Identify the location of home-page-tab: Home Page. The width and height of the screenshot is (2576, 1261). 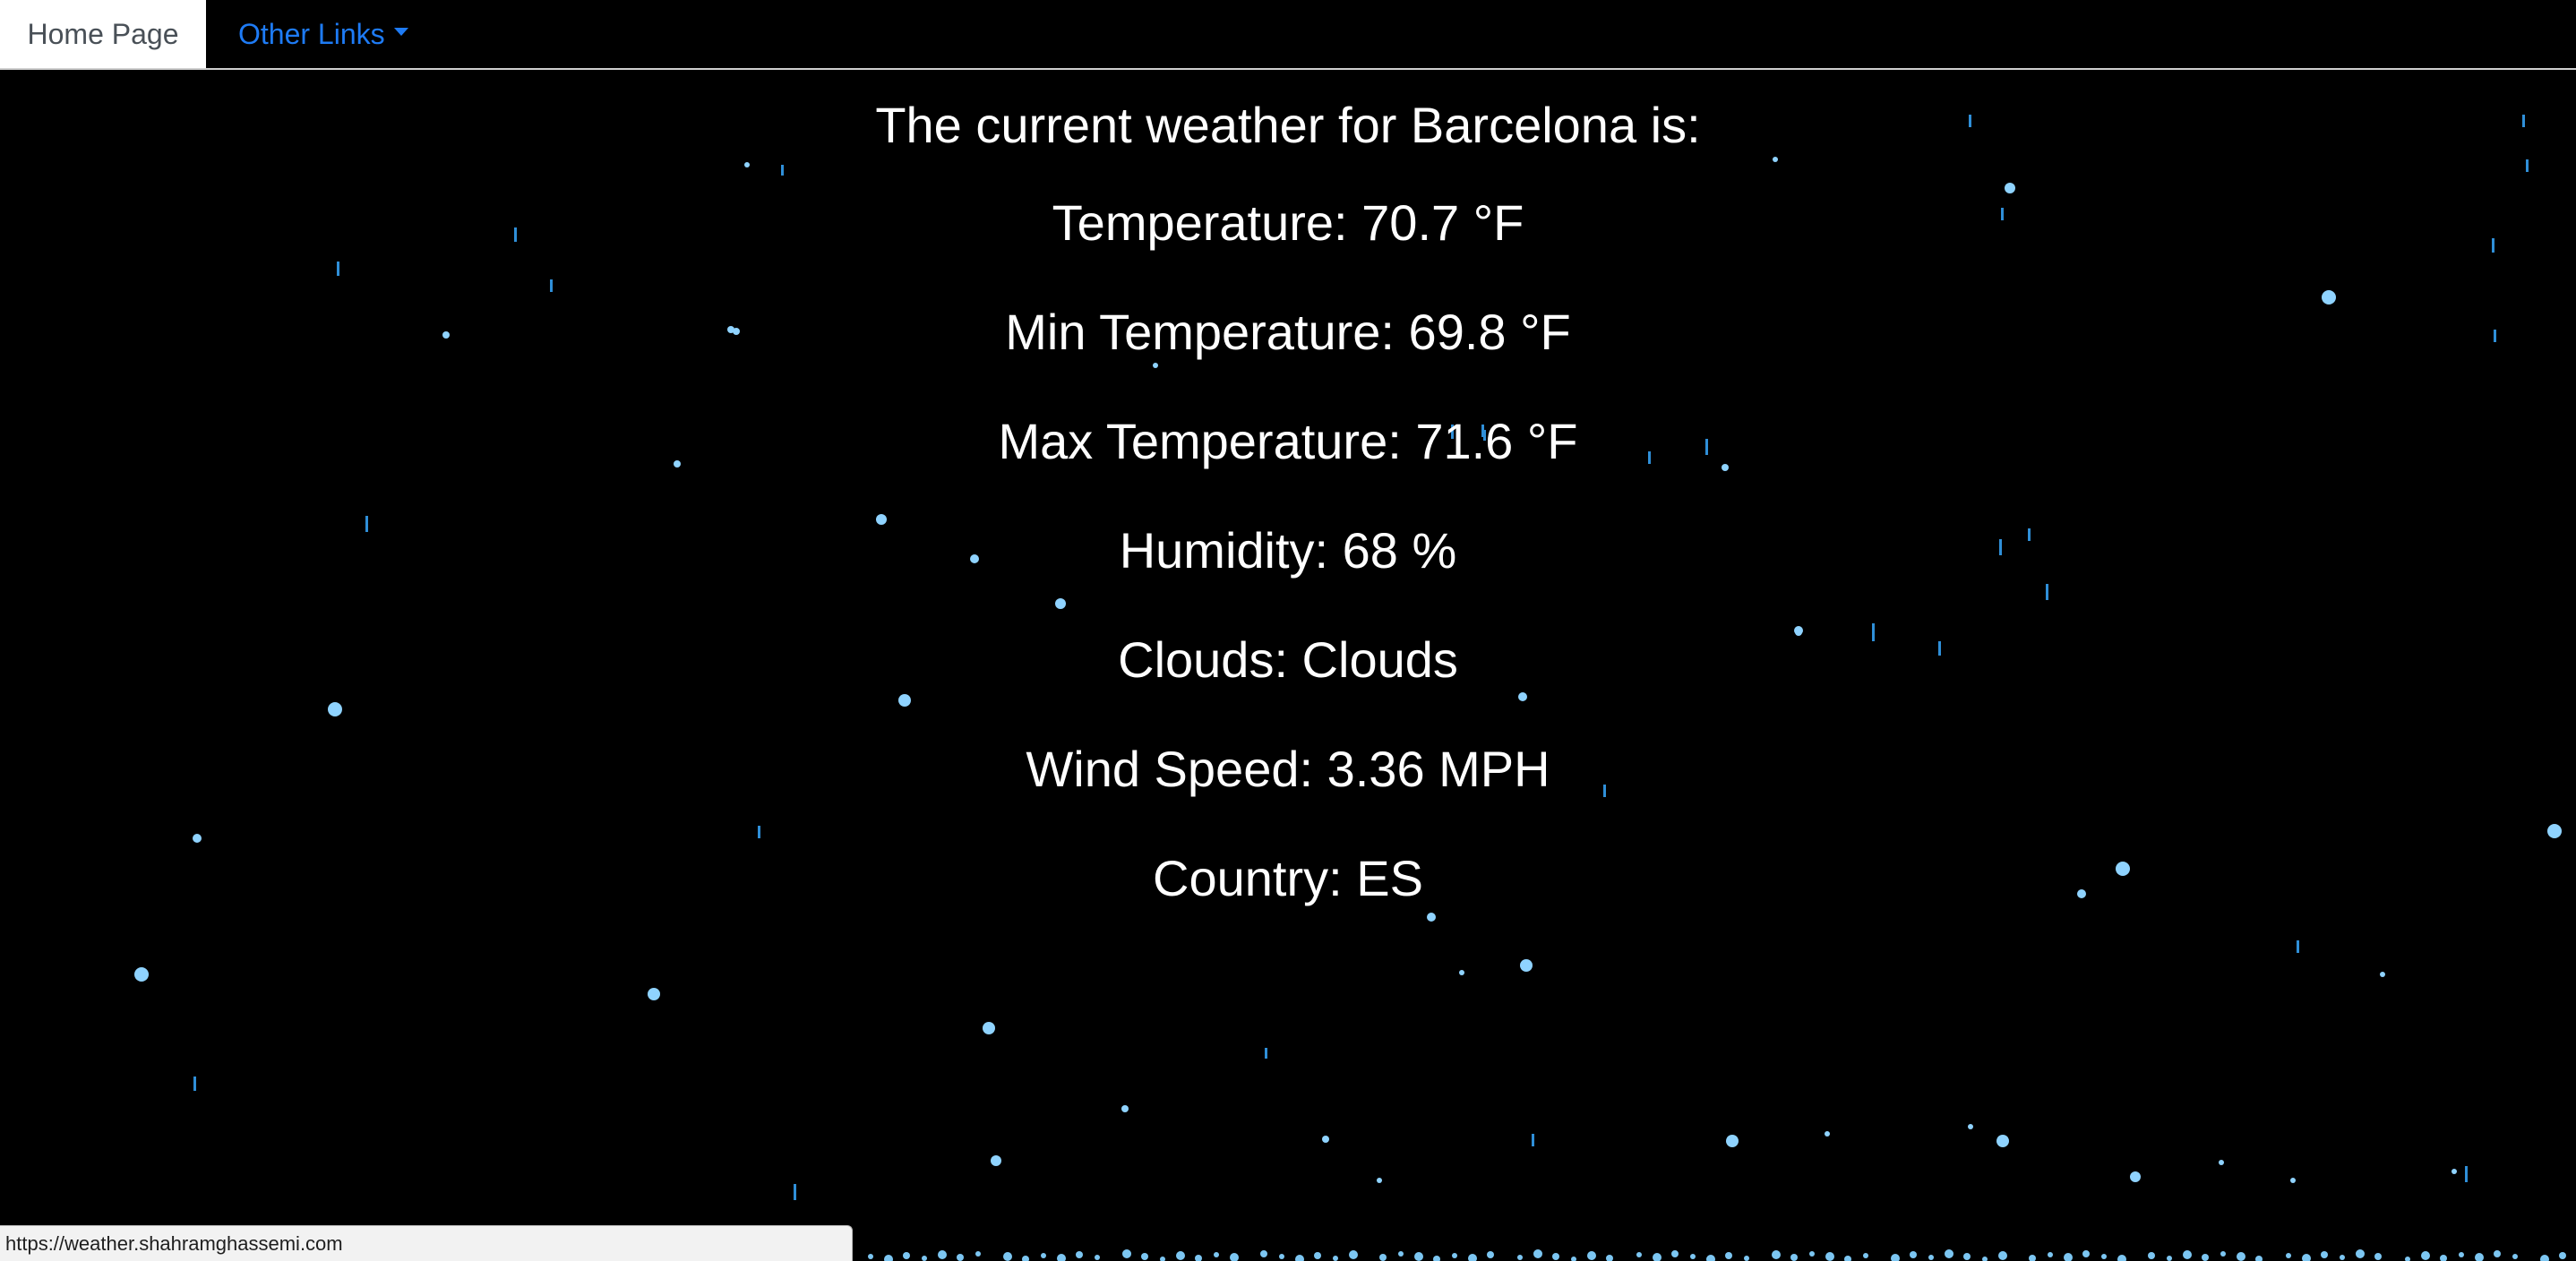
(103, 34).